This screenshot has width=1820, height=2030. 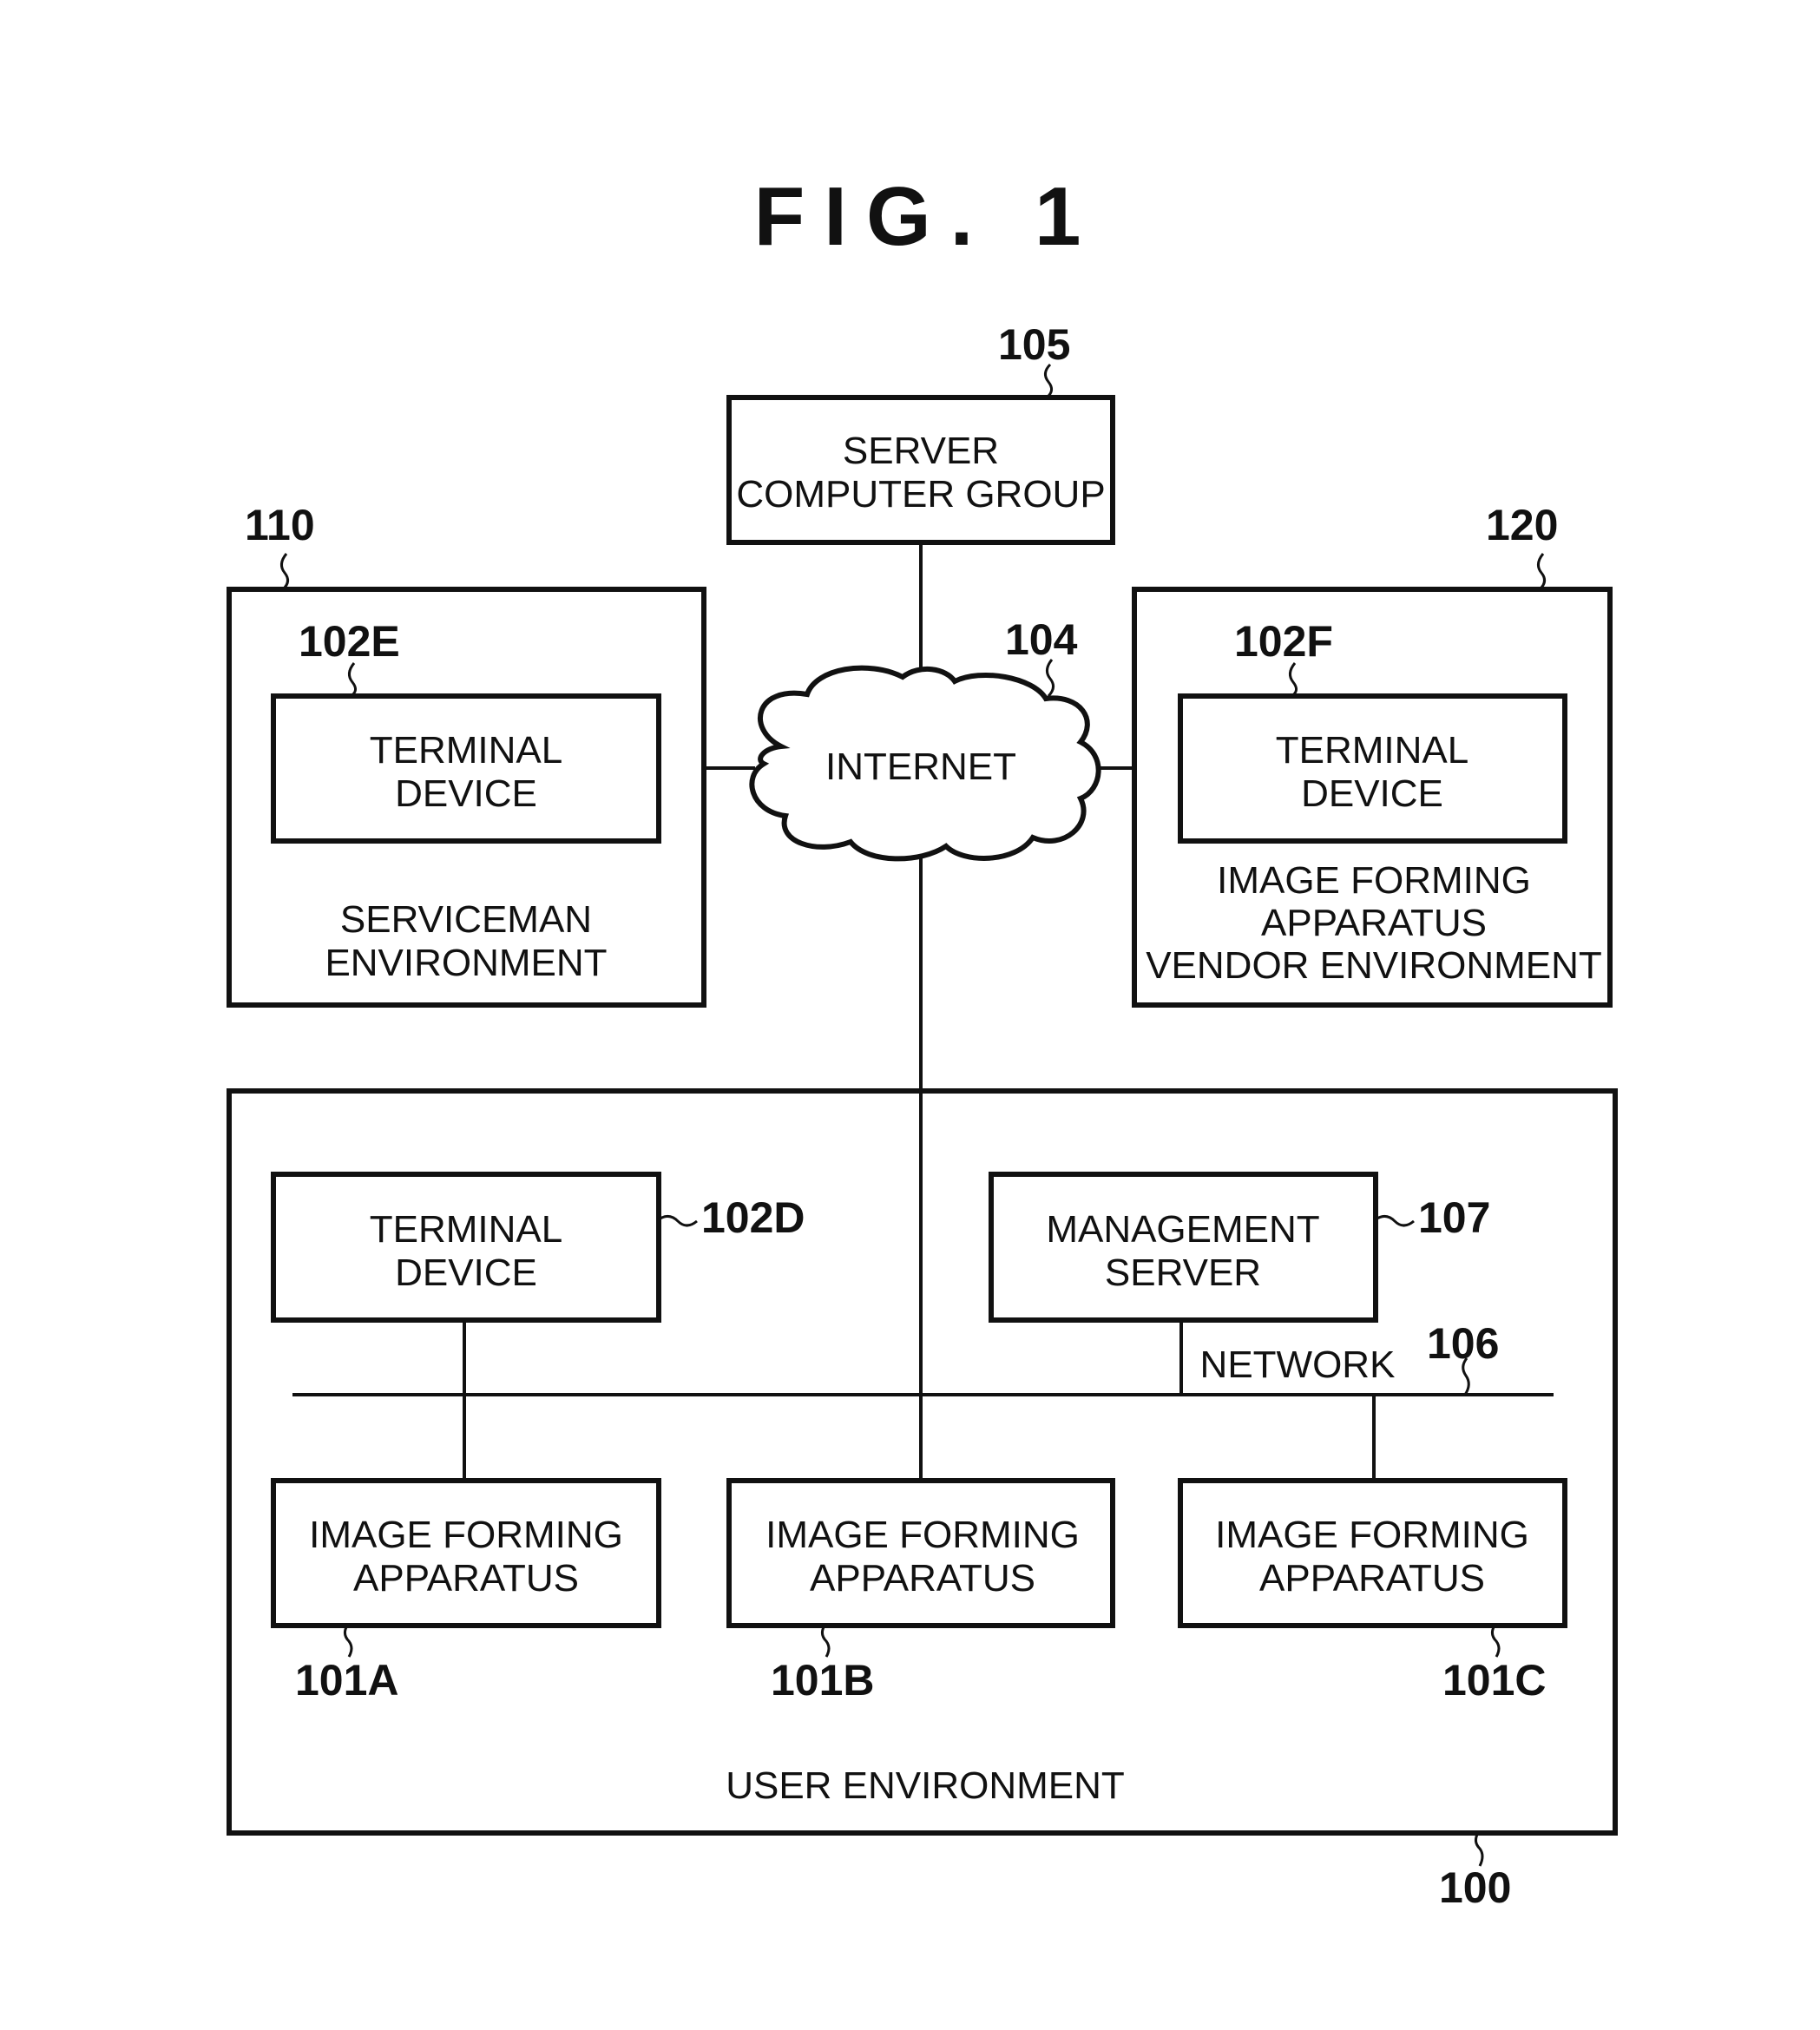 I want to click on apparatus-b-ref: 101B, so click(x=823, y=1680).